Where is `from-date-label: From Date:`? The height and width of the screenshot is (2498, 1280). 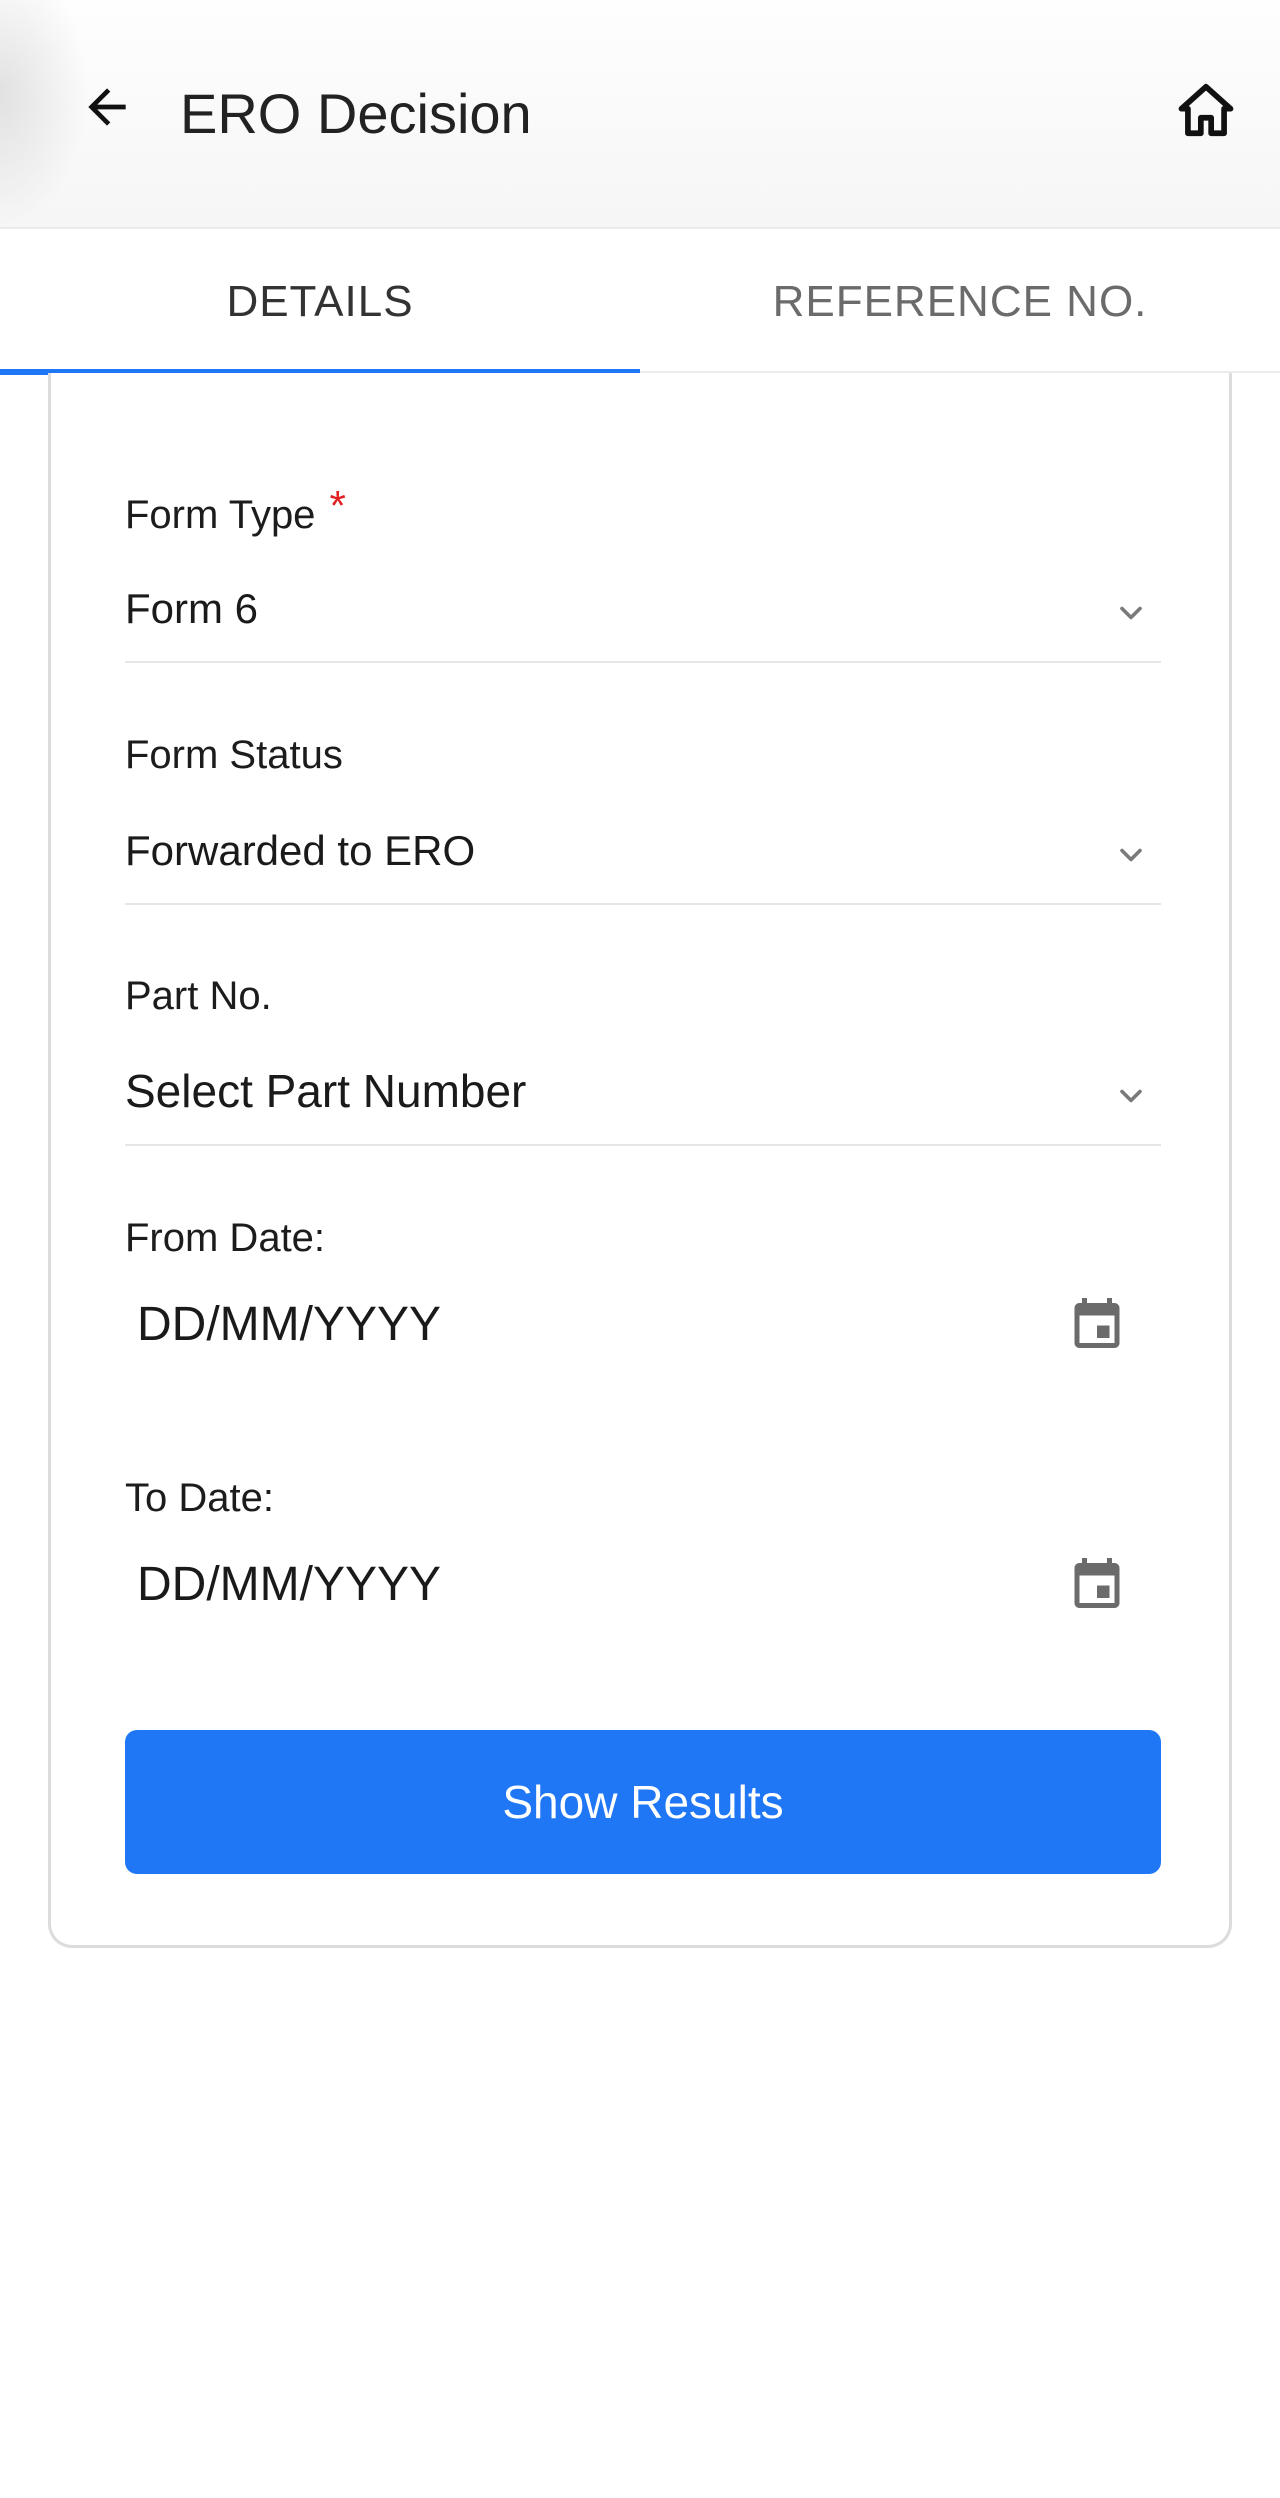 from-date-label: From Date: is located at coordinates (225, 1238).